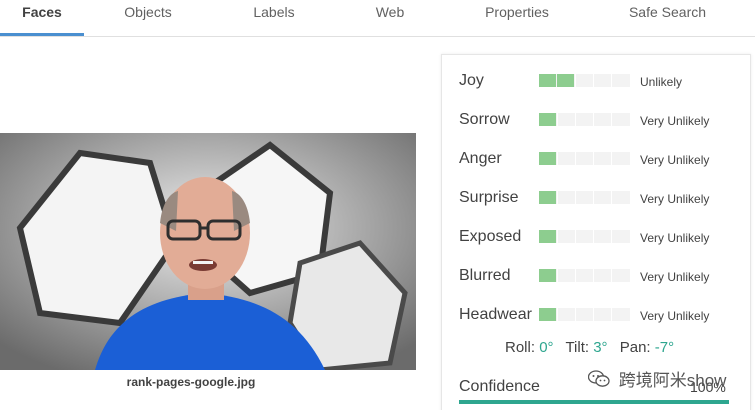  What do you see at coordinates (661, 82) in the screenshot?
I see `likelihood-value: Unlikely` at bounding box center [661, 82].